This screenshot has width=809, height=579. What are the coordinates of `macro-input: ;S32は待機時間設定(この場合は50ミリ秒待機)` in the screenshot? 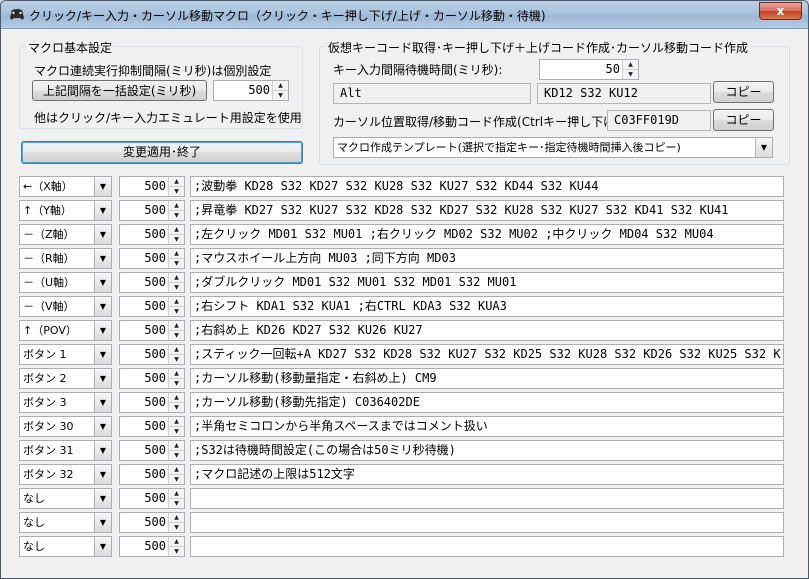 It's located at (487, 450).